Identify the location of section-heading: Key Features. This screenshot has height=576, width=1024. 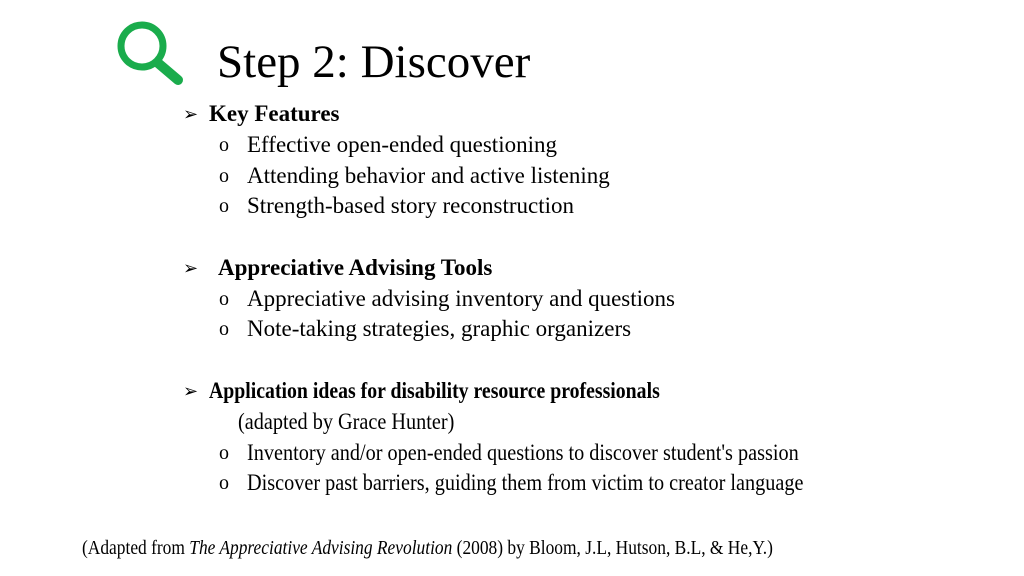
(274, 113).